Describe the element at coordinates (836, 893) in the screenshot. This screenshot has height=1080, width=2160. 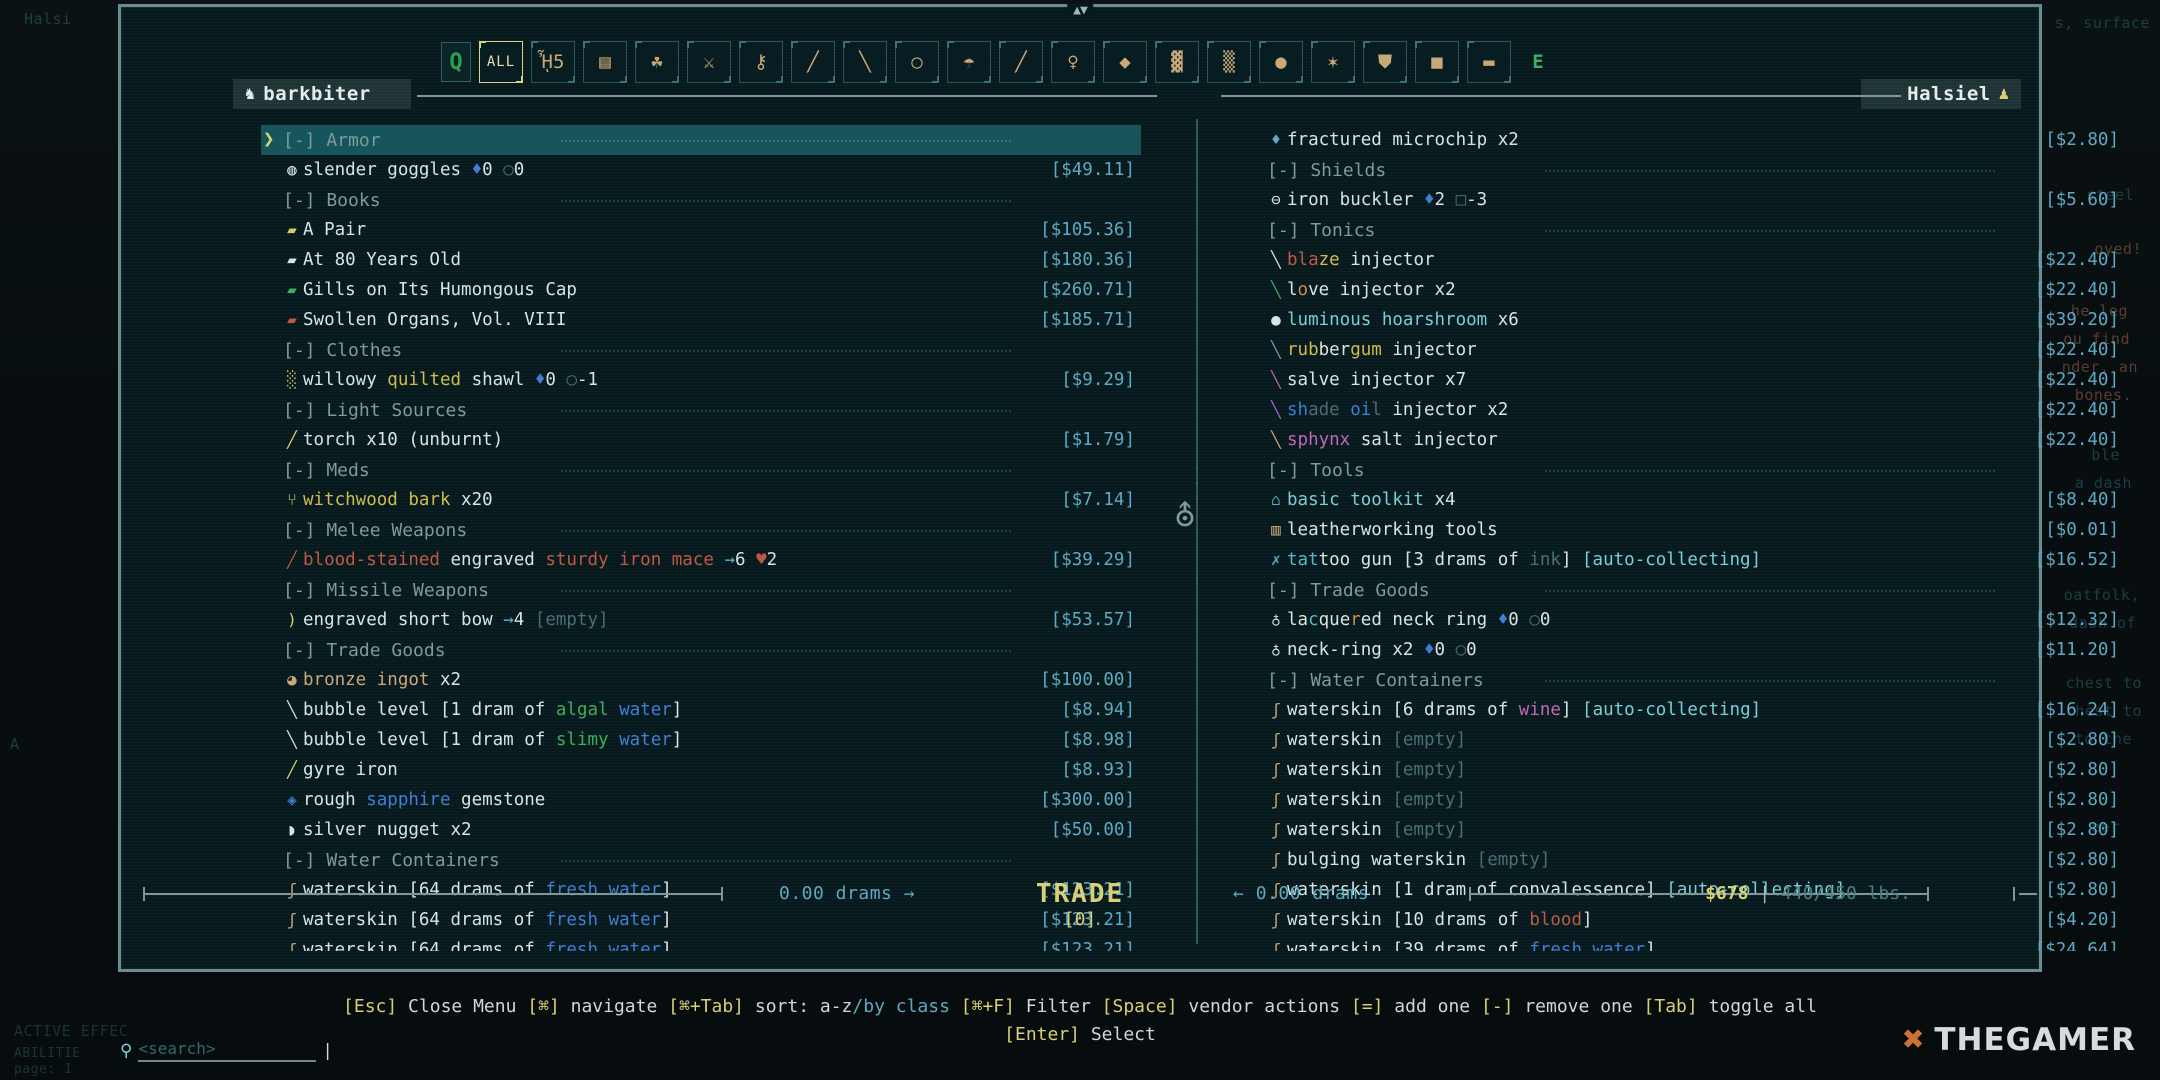
I see `player-drams-value: 0.00 drams` at that location.